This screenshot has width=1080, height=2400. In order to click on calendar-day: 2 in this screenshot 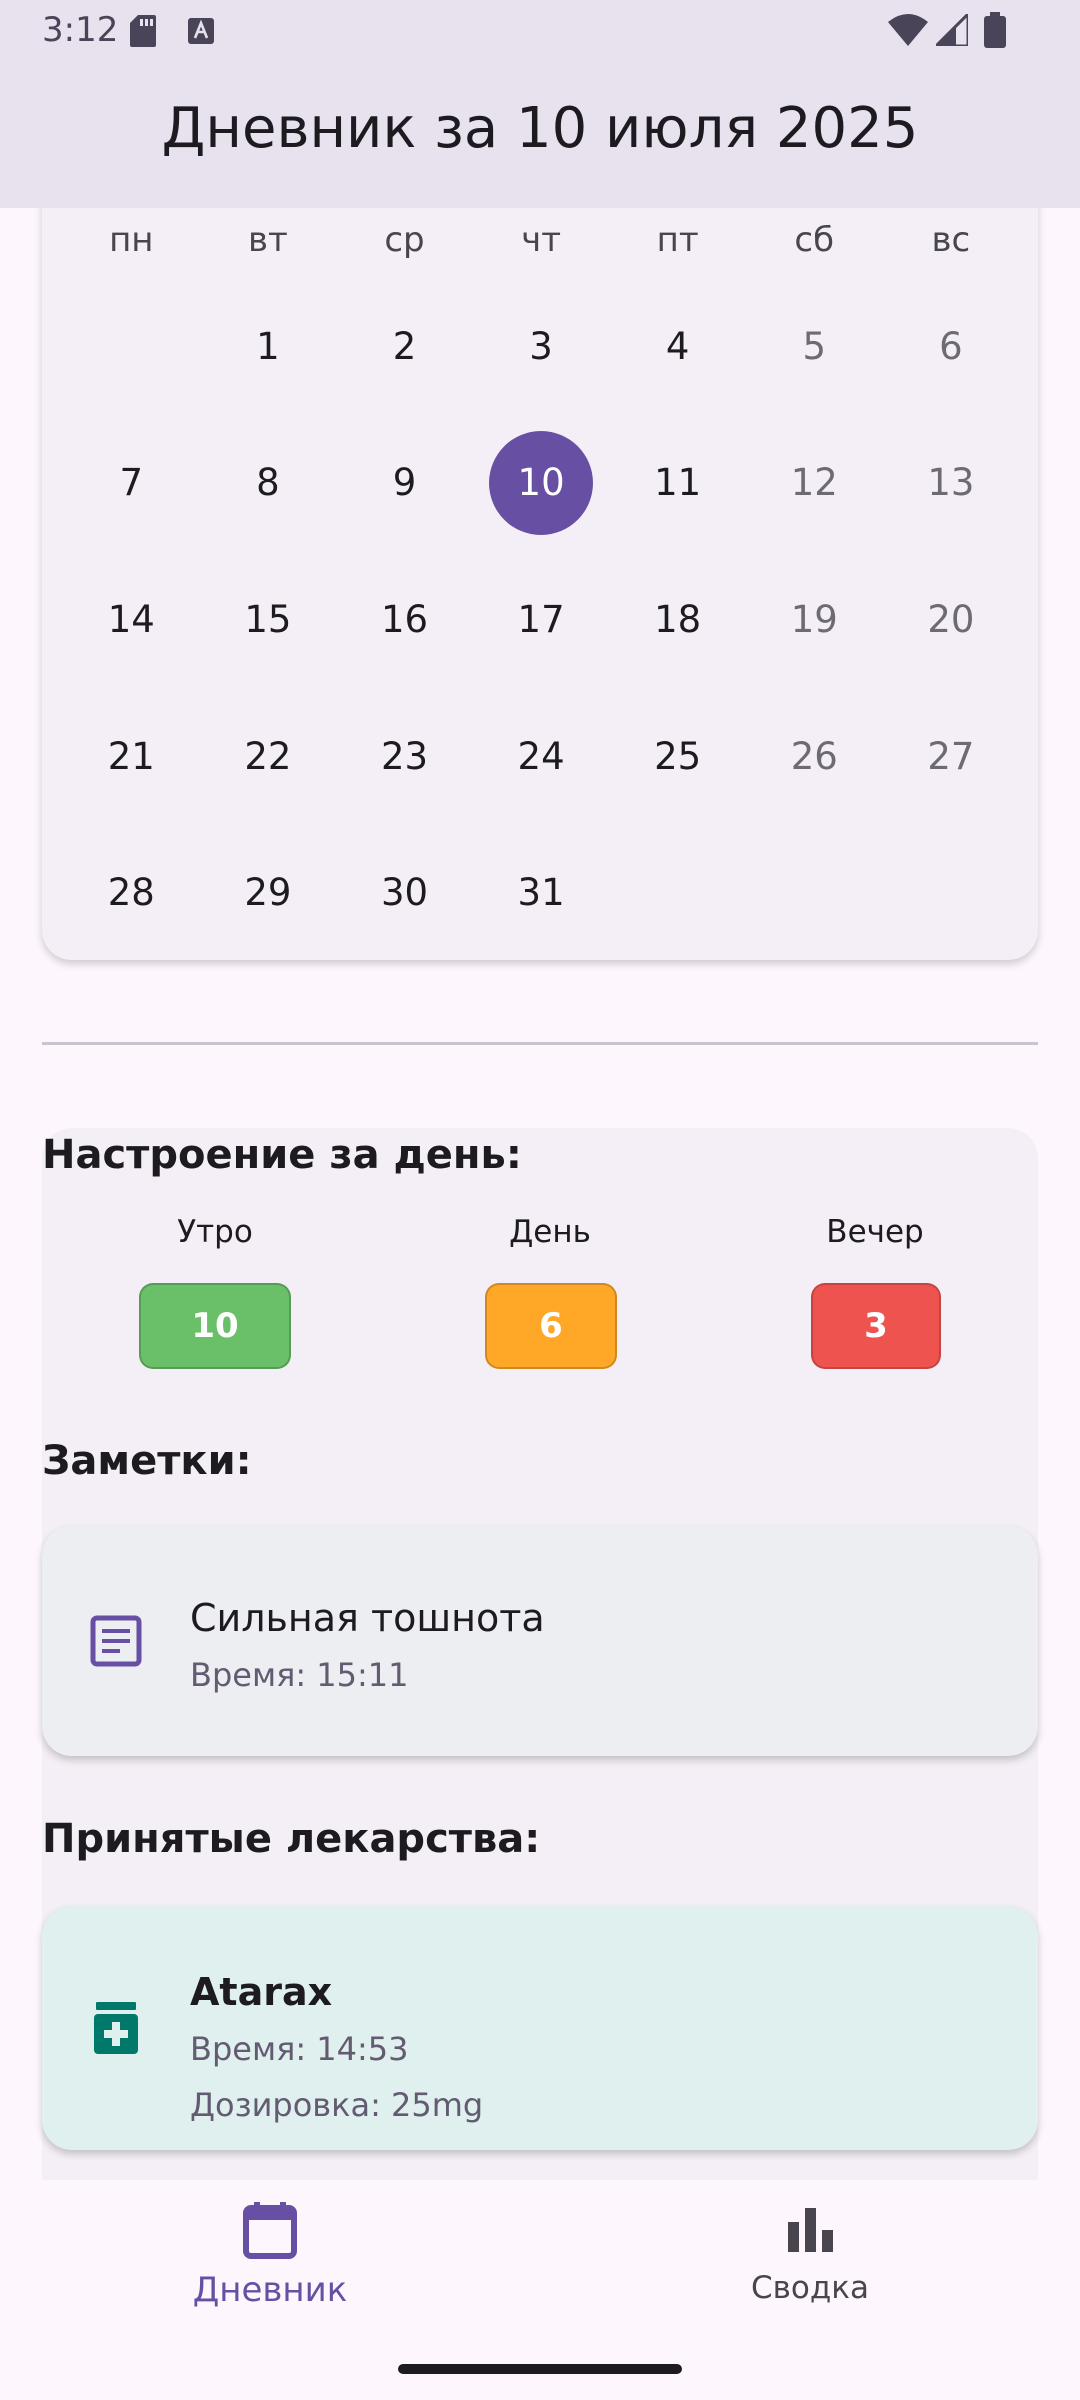, I will do `click(404, 346)`.